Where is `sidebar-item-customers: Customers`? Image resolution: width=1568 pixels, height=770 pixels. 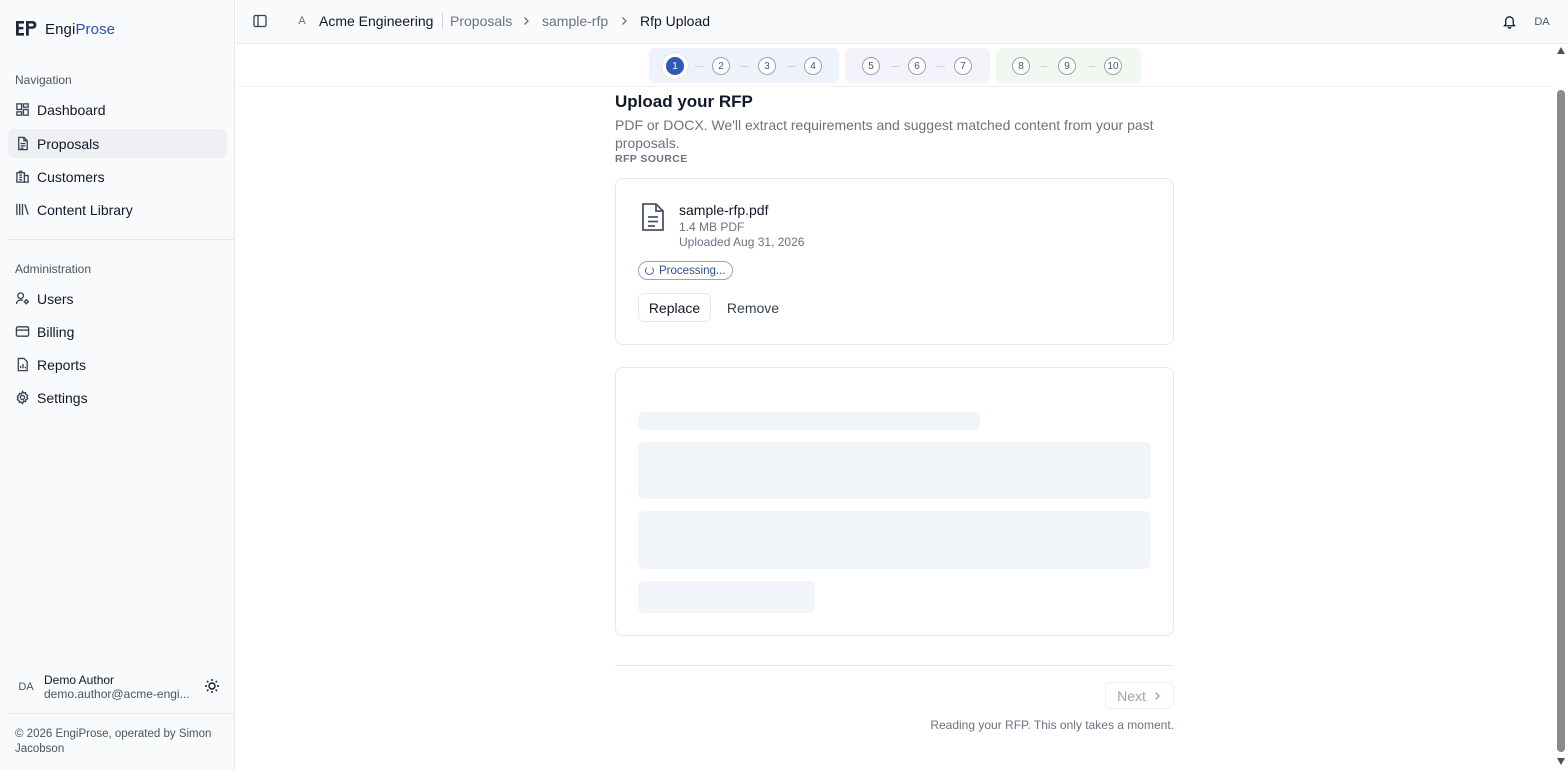
sidebar-item-customers: Customers is located at coordinates (117, 176).